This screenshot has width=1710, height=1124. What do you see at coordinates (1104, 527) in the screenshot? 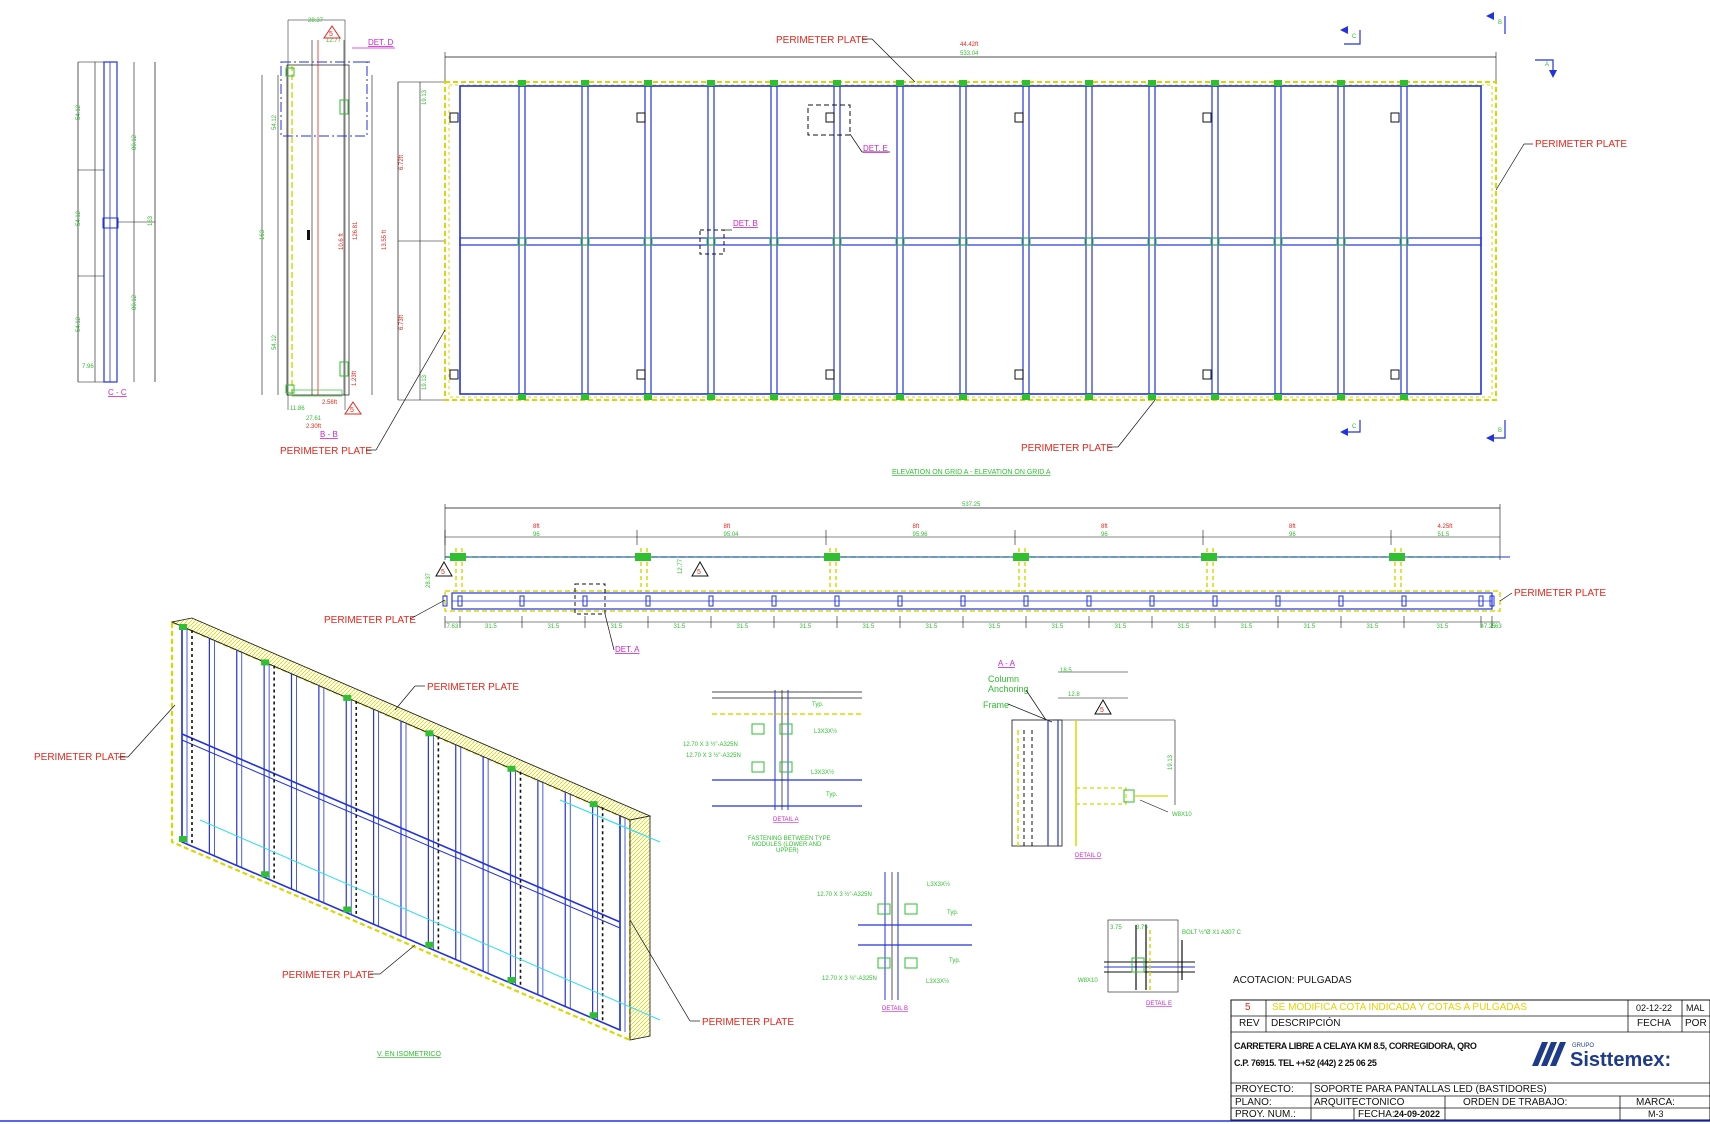
I see `plan-bay-dim-ft: 8ft` at bounding box center [1104, 527].